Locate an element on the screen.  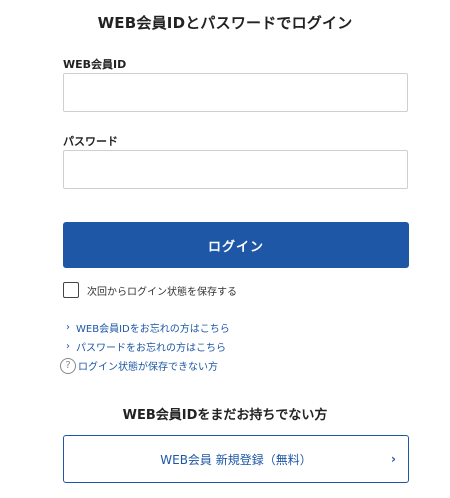
password-label: パスワード is located at coordinates (90, 141).